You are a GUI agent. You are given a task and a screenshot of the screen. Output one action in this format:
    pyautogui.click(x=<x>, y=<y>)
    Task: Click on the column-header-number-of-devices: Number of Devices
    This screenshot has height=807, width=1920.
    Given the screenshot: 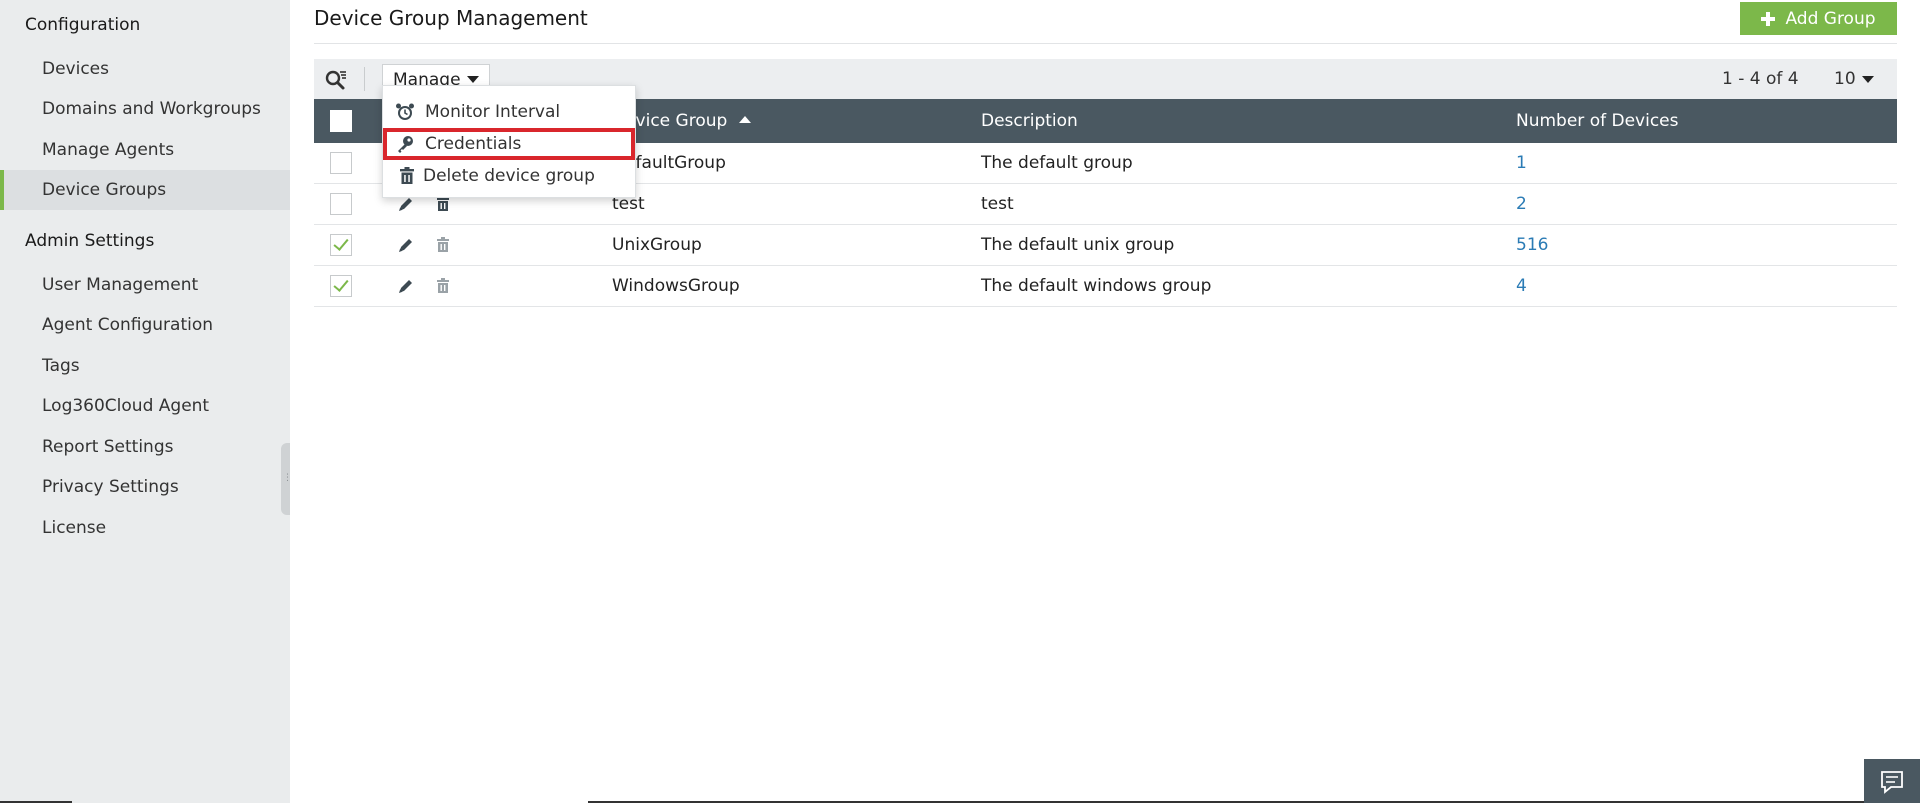 What is the action you would take?
    pyautogui.click(x=1597, y=121)
    